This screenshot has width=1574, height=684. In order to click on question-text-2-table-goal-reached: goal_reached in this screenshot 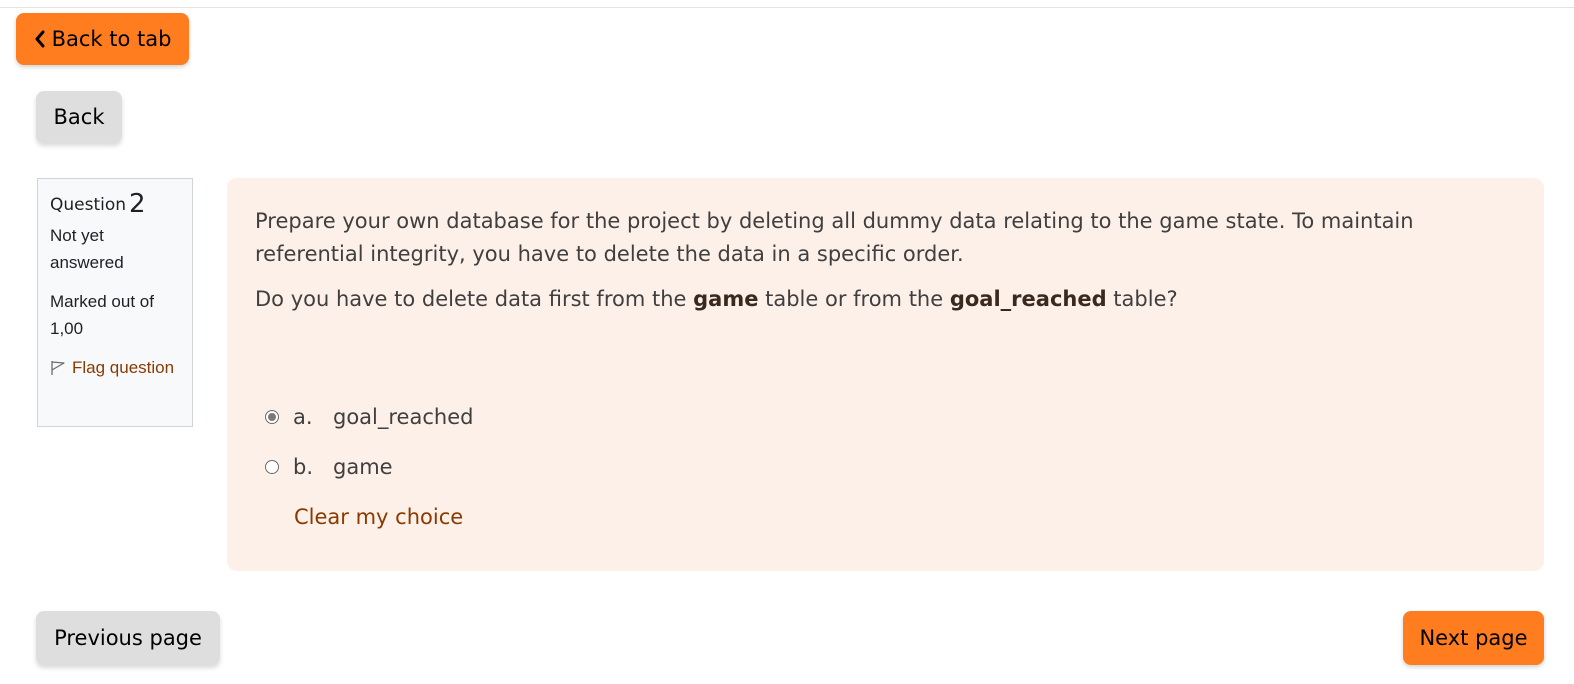, I will do `click(1028, 299)`.